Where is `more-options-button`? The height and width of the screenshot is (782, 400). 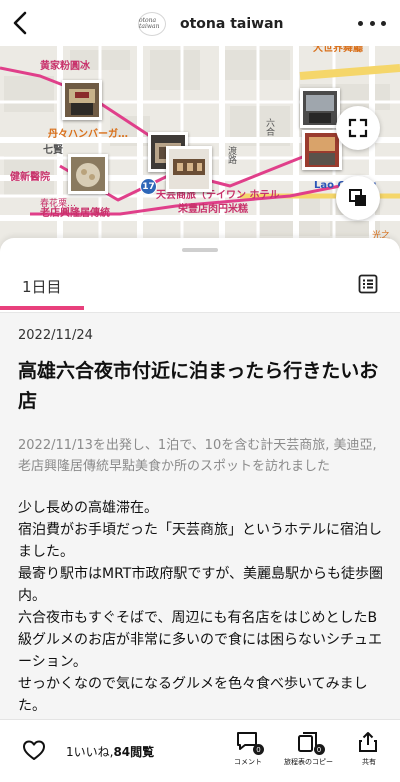
more-options-button is located at coordinates (372, 23).